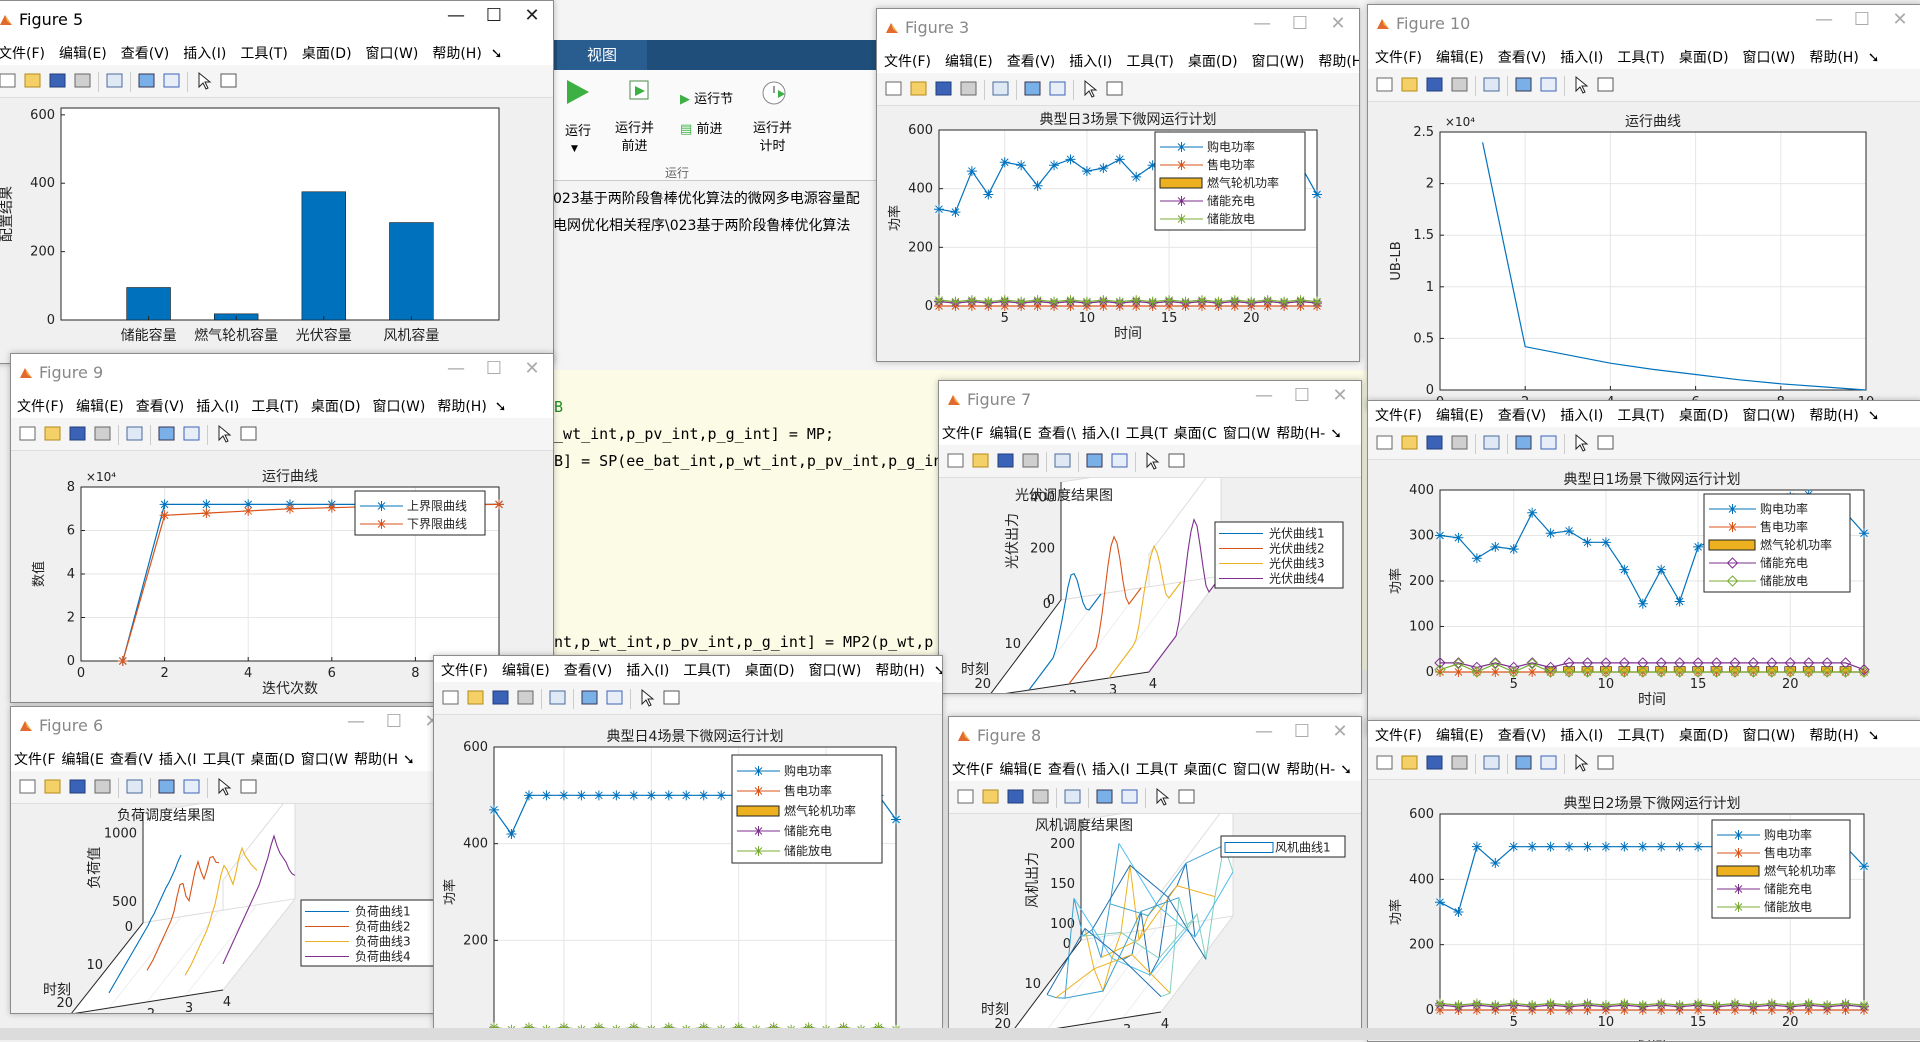  I want to click on menu-item: 编辑(E, so click(1021, 767).